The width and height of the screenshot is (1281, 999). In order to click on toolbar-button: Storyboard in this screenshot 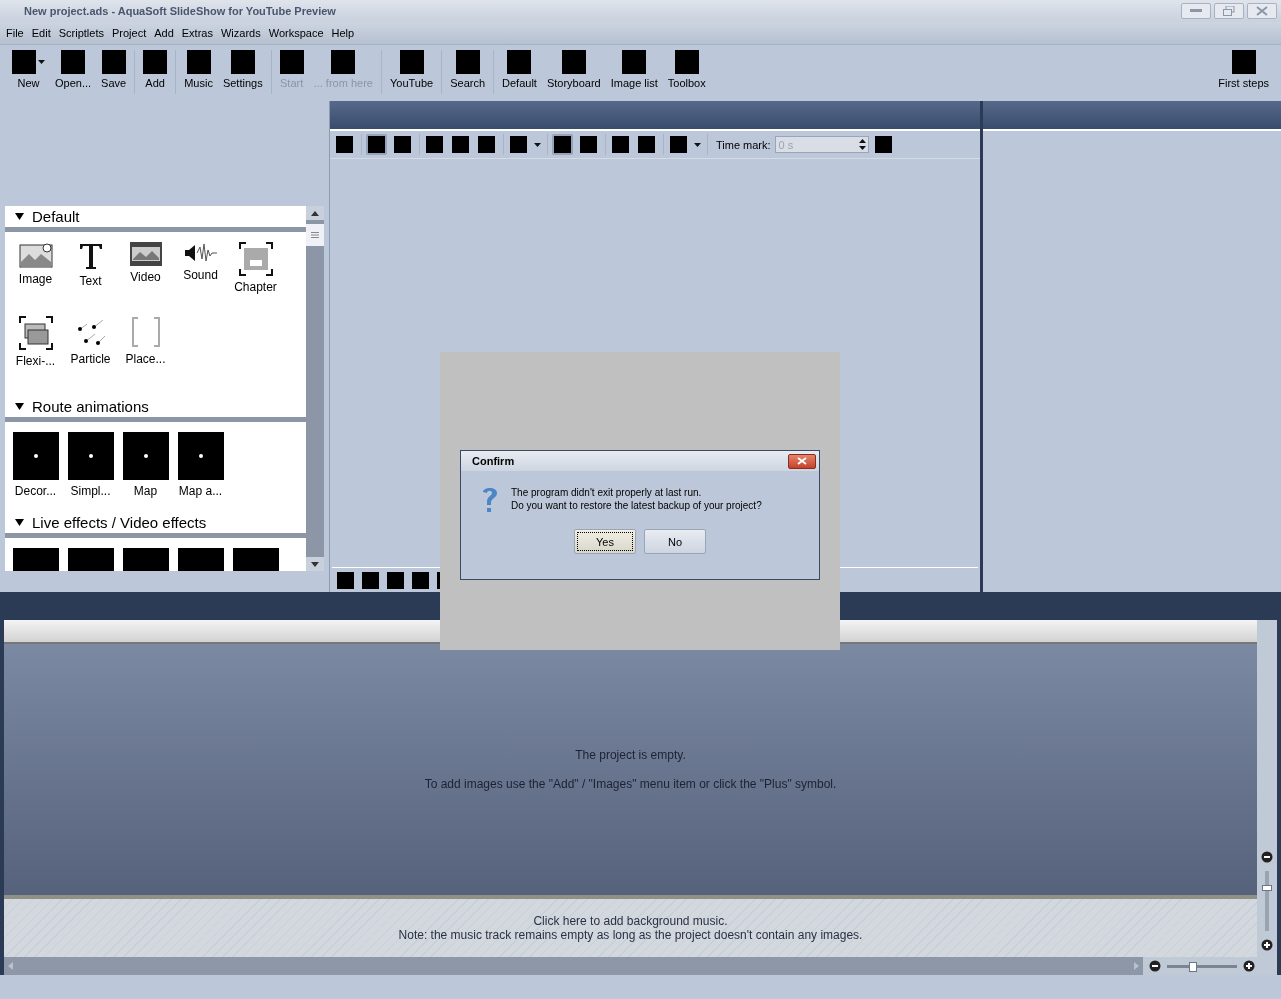, I will do `click(573, 72)`.